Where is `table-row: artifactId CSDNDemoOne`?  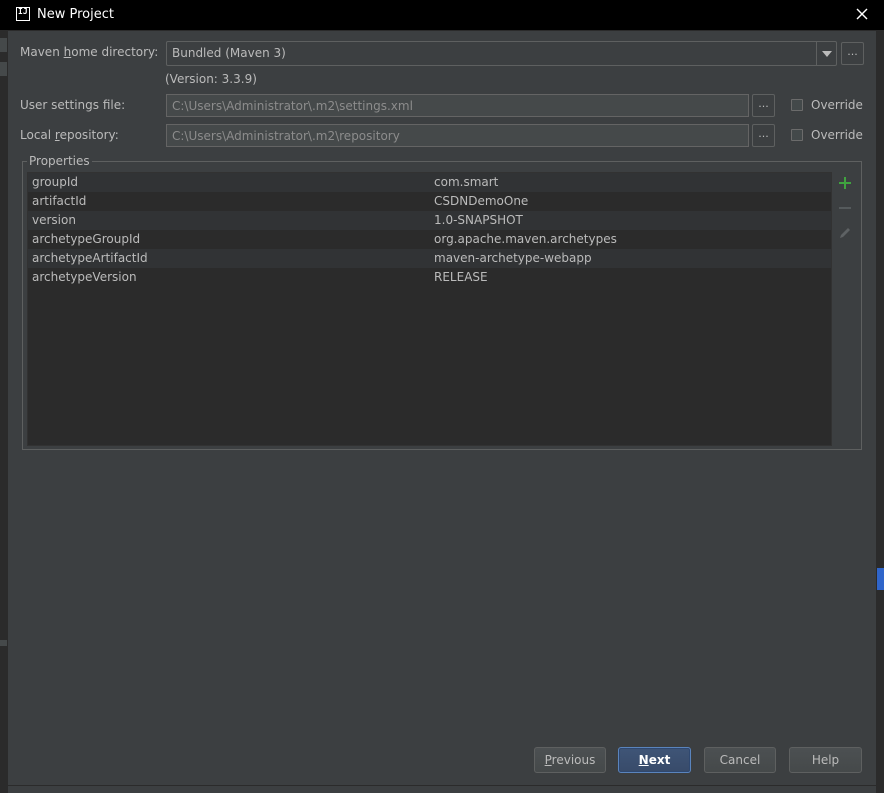 table-row: artifactId CSDNDemoOne is located at coordinates (429, 201).